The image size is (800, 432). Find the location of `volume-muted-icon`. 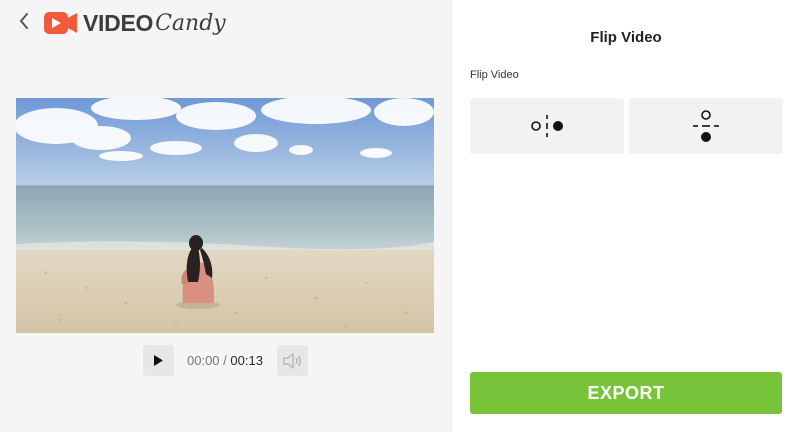

volume-muted-icon is located at coordinates (292, 360).